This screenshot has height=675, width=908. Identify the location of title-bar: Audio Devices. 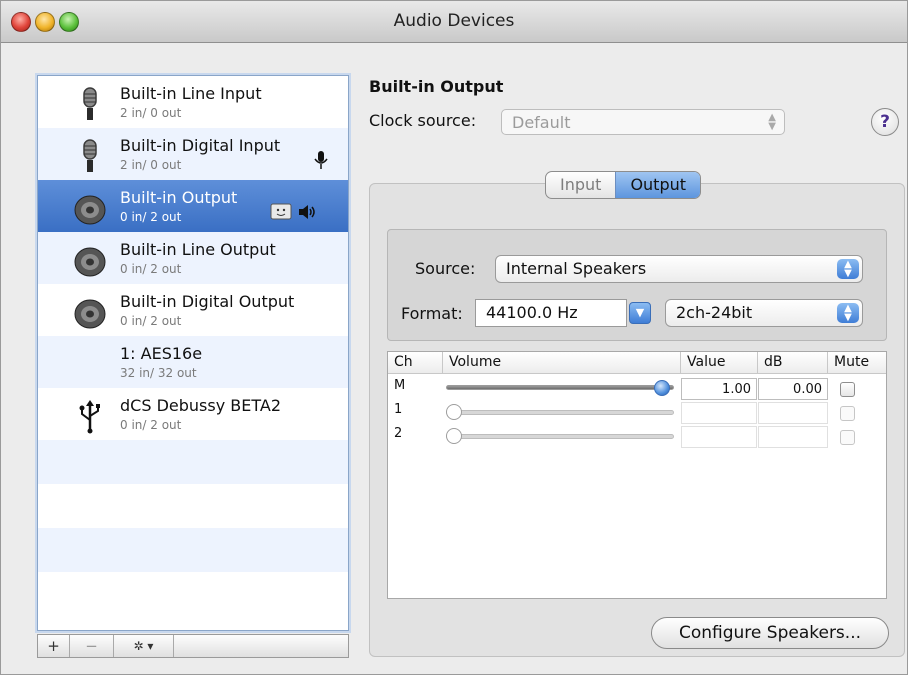
(454, 22).